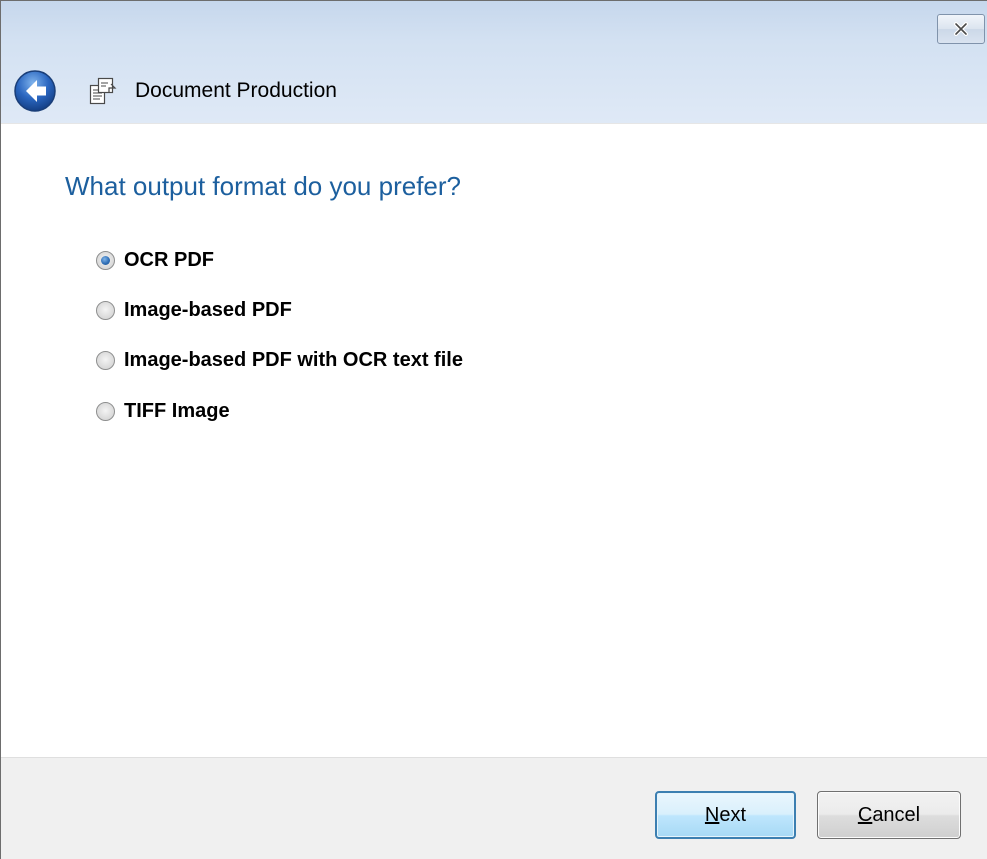 The height and width of the screenshot is (859, 987). What do you see at coordinates (733, 814) in the screenshot?
I see `next-label-rest: ext` at bounding box center [733, 814].